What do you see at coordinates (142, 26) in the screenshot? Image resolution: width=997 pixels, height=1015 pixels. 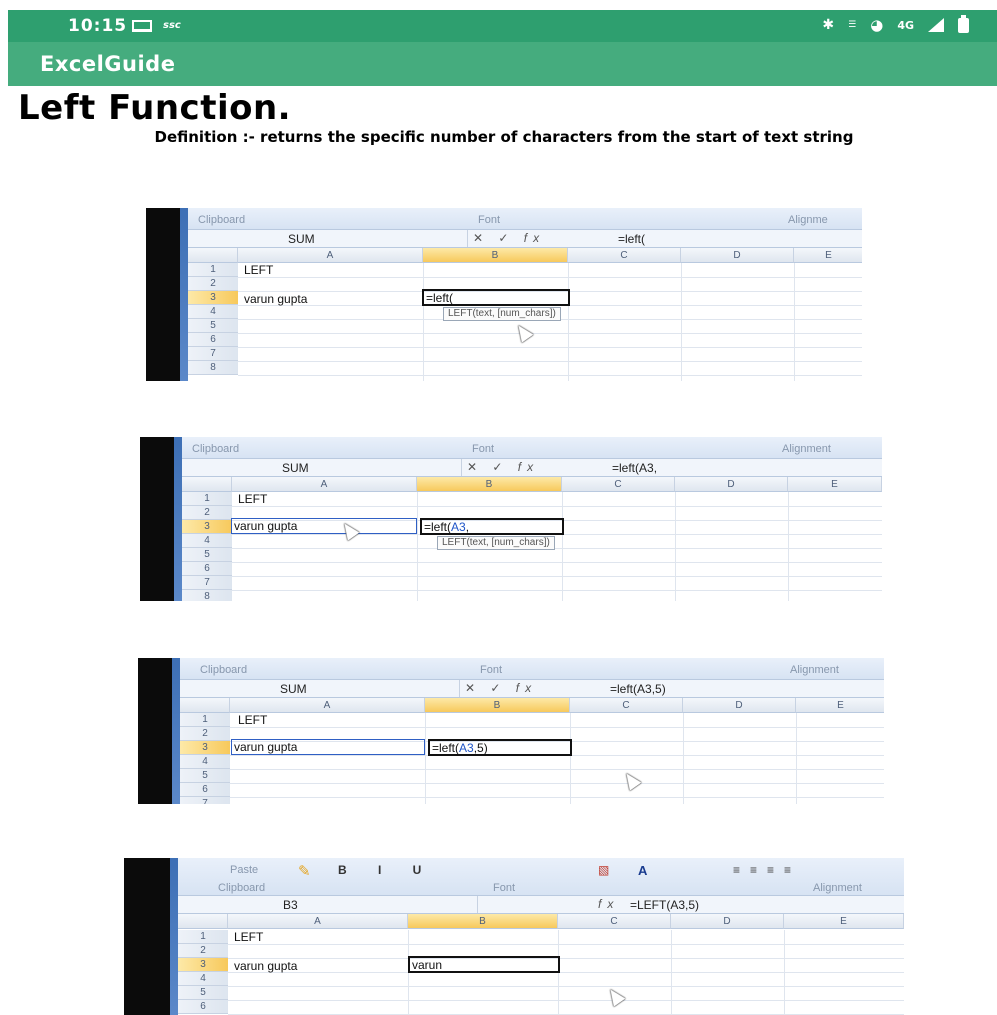 I see `laptop-icon` at bounding box center [142, 26].